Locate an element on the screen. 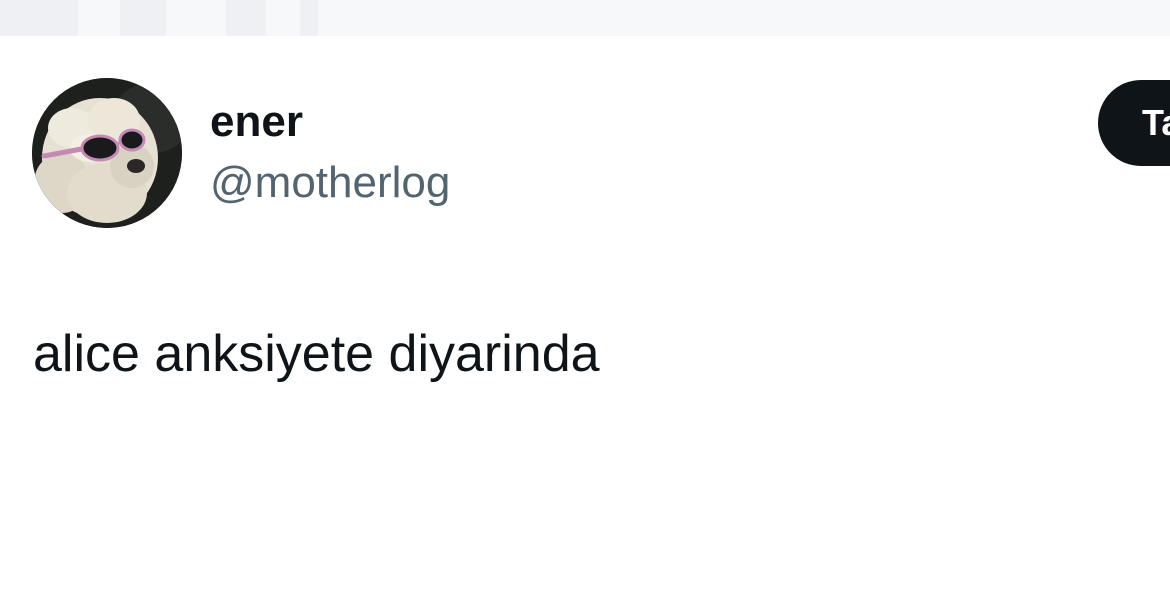 The height and width of the screenshot is (612, 1170). author-handle: @motherlog is located at coordinates (330, 183).